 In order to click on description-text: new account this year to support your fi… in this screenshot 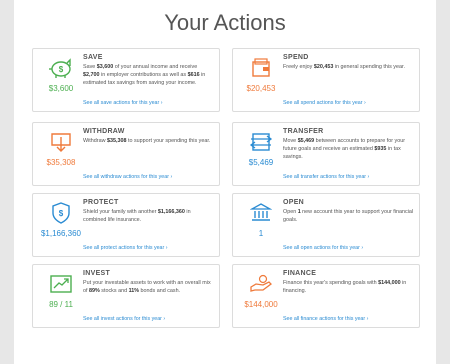, I will do `click(348, 216)`.